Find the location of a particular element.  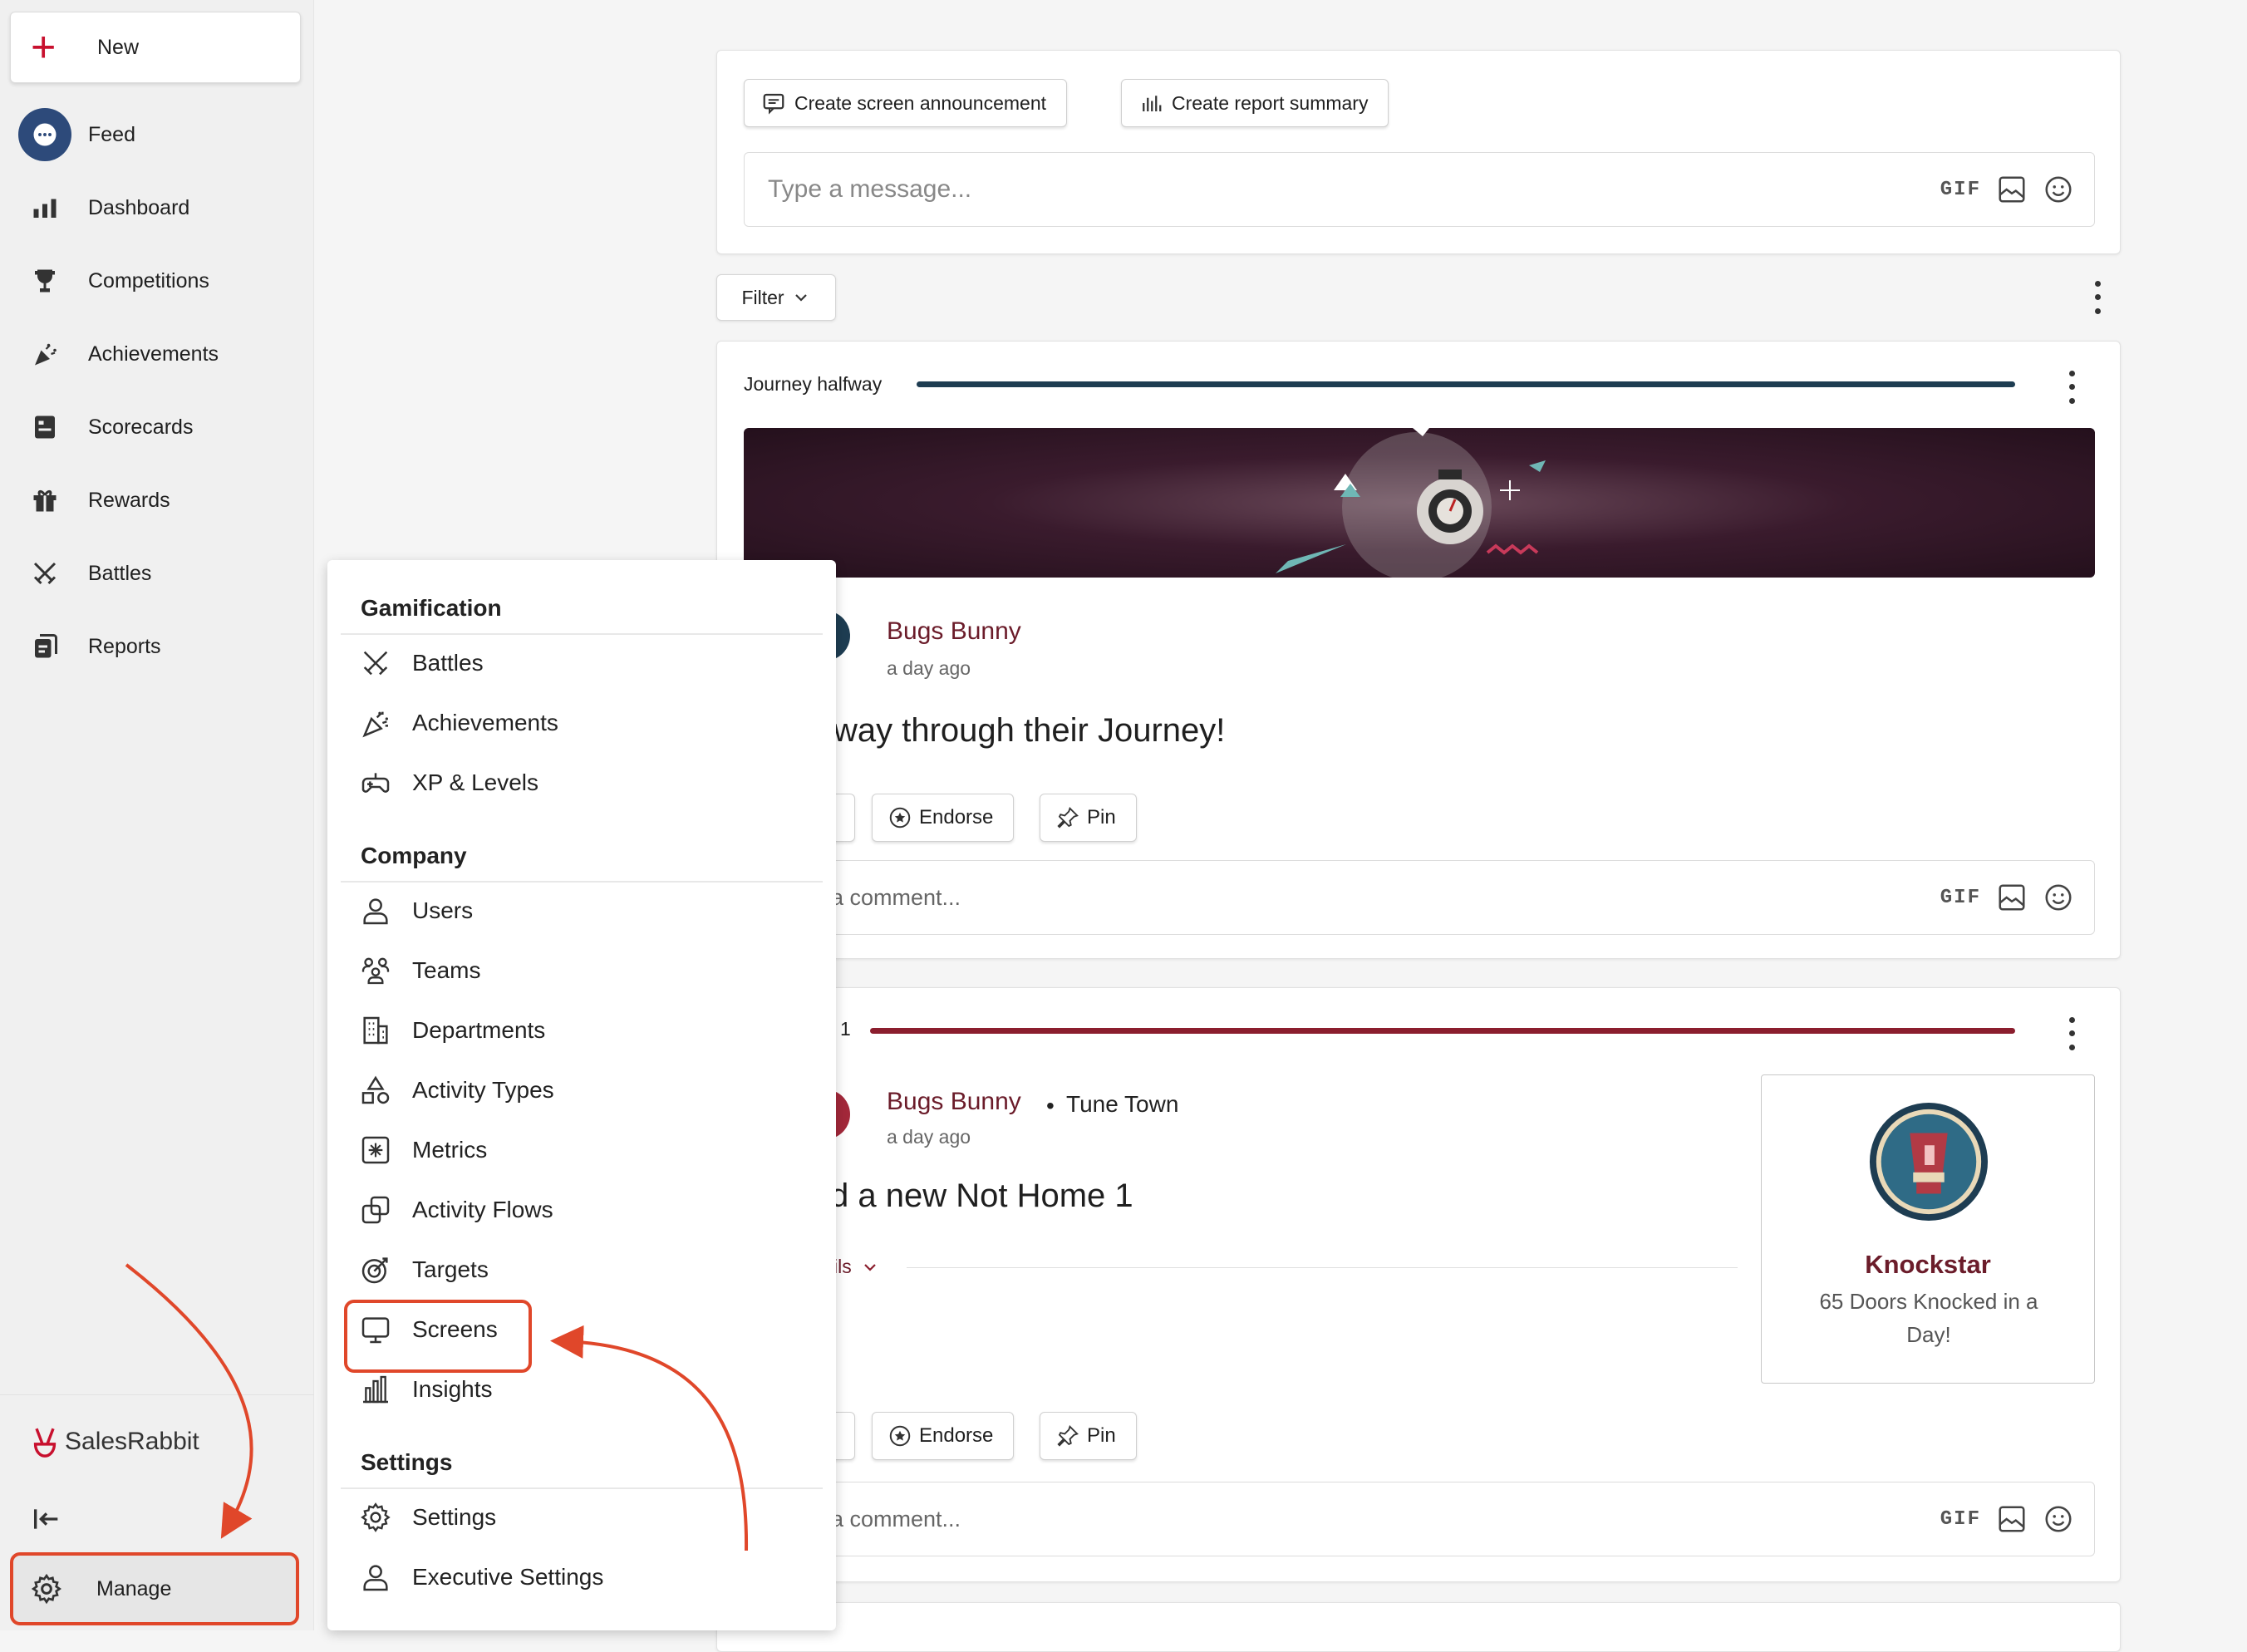

menu-section-company: Company is located at coordinates (414, 855).